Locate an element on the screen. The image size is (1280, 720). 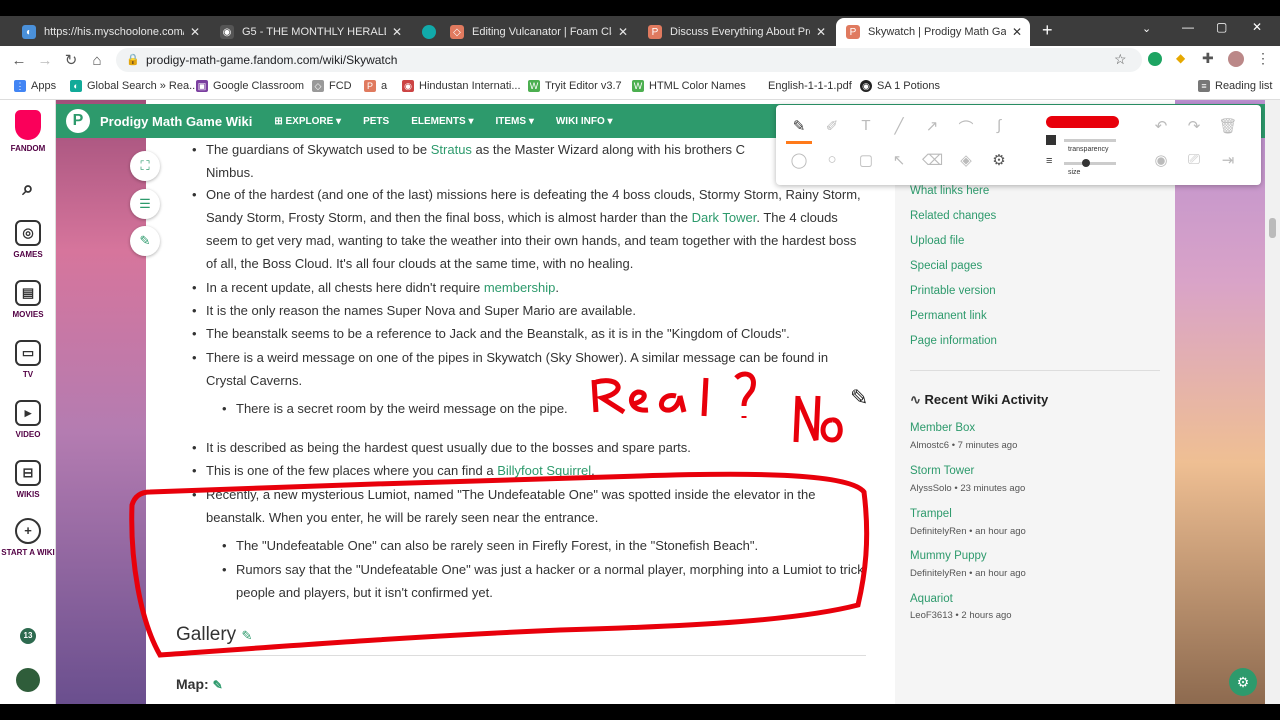
scrollbar is located at coordinates (1272, 402).